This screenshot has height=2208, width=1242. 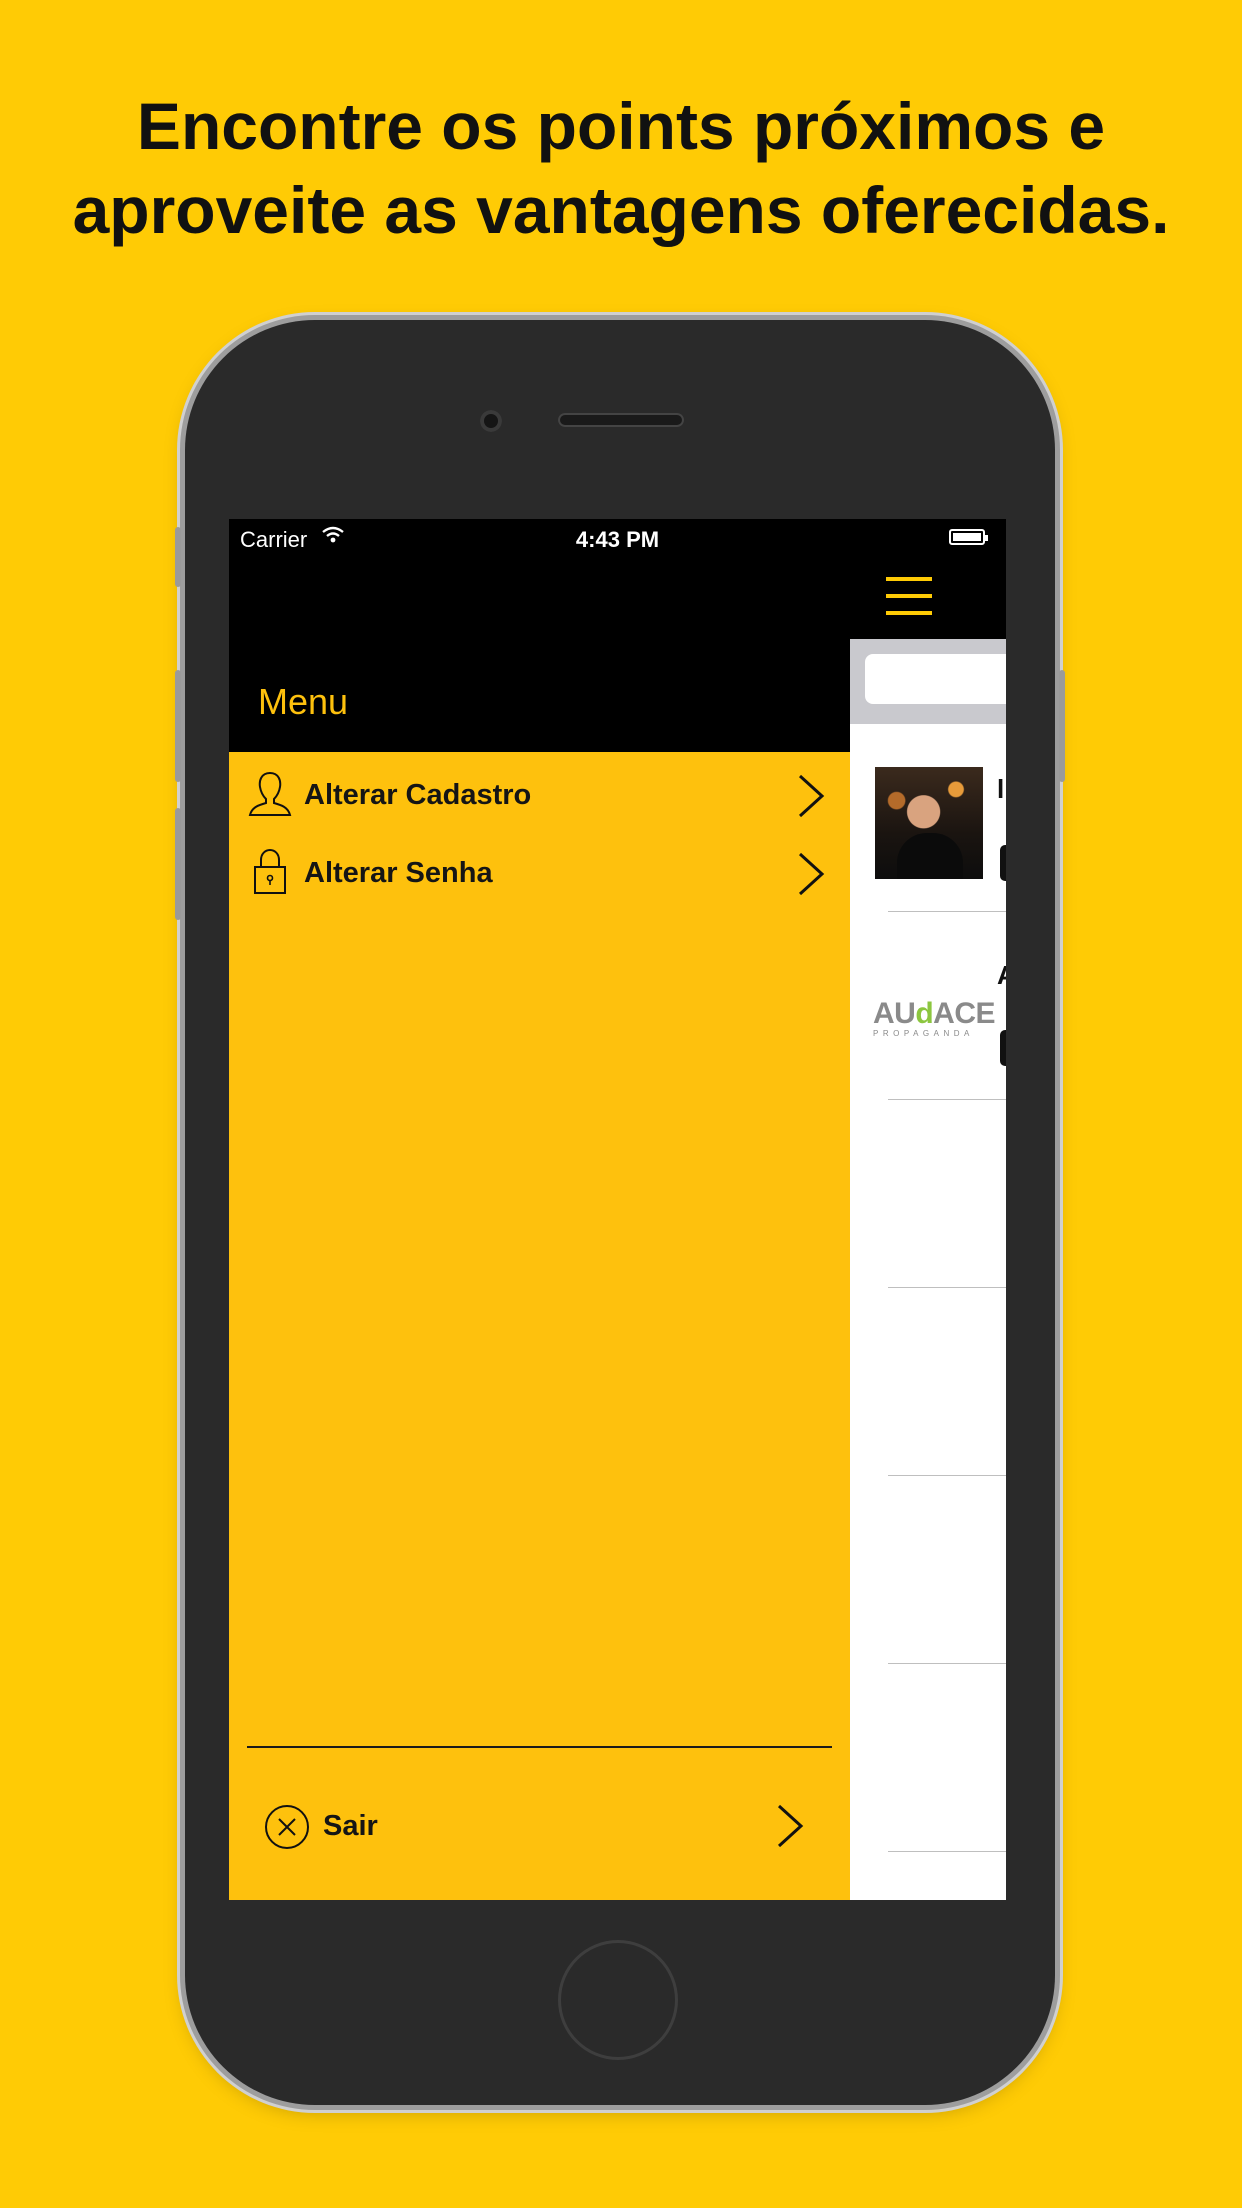 I want to click on status-bar: Carrier 4:43 PM, so click(x=617, y=539).